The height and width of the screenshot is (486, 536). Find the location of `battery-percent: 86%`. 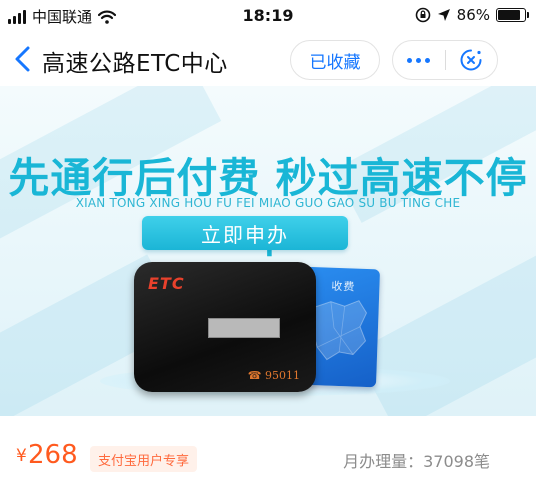

battery-percent: 86% is located at coordinates (473, 15).